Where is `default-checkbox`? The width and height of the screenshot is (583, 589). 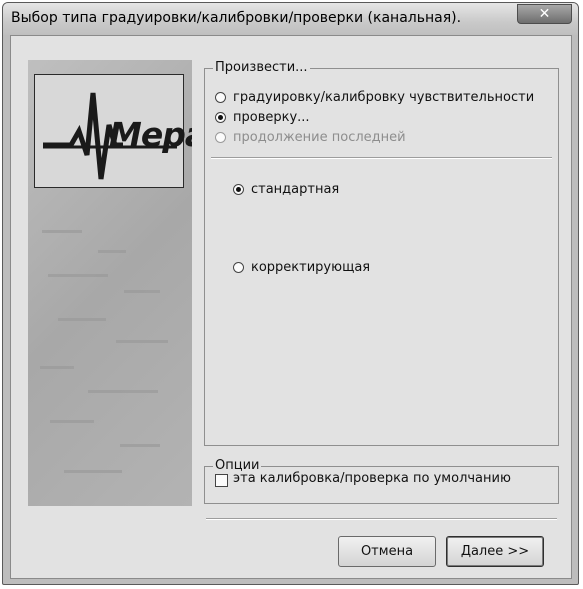 default-checkbox is located at coordinates (221, 480).